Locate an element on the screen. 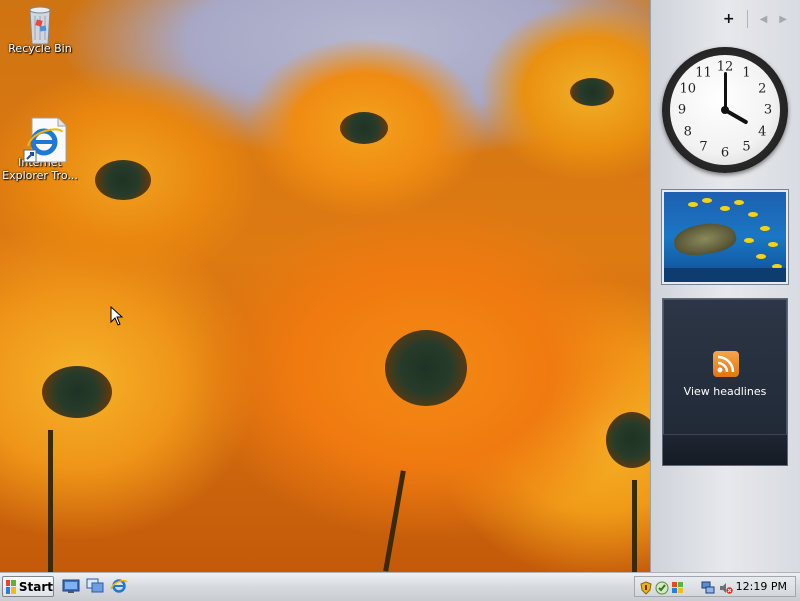  clock-number: 10 is located at coordinates (688, 88).